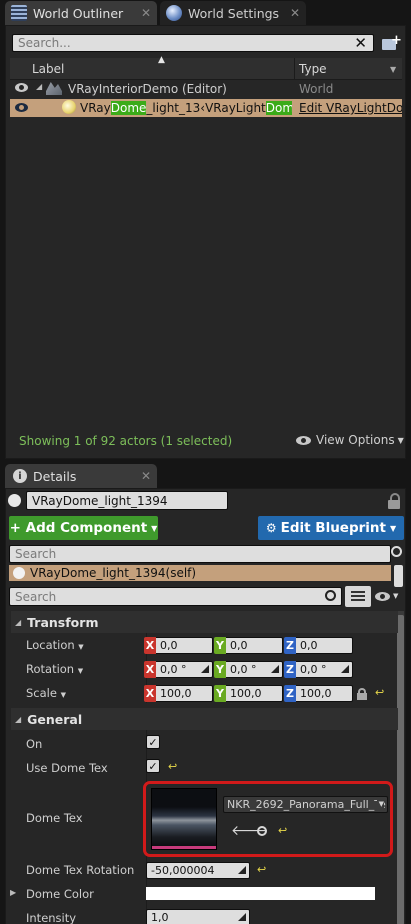  What do you see at coordinates (150, 645) in the screenshot?
I see `x-axis-badge: X` at bounding box center [150, 645].